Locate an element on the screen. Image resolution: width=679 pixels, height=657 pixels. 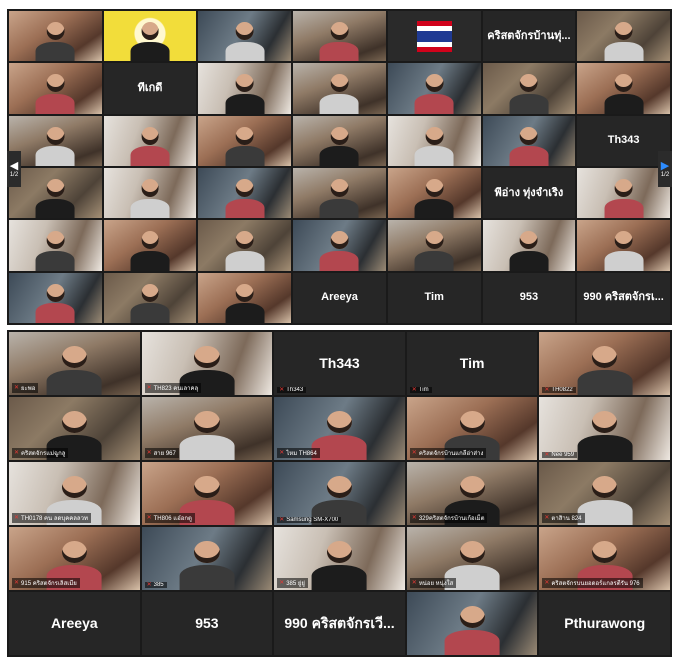
participant-tile: Tim is located at coordinates (434, 297).